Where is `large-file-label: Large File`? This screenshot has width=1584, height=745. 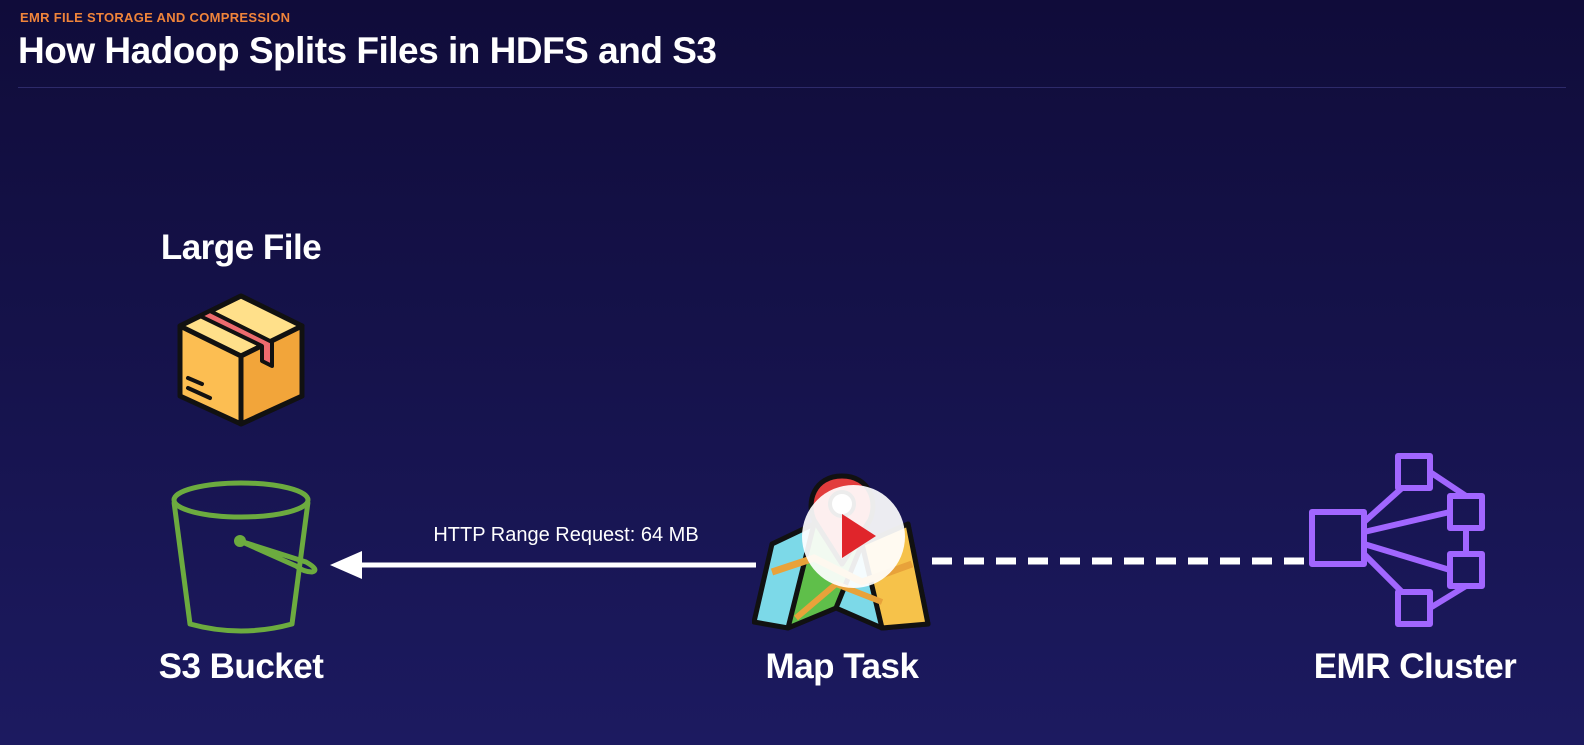
large-file-label: Large File is located at coordinates (241, 247).